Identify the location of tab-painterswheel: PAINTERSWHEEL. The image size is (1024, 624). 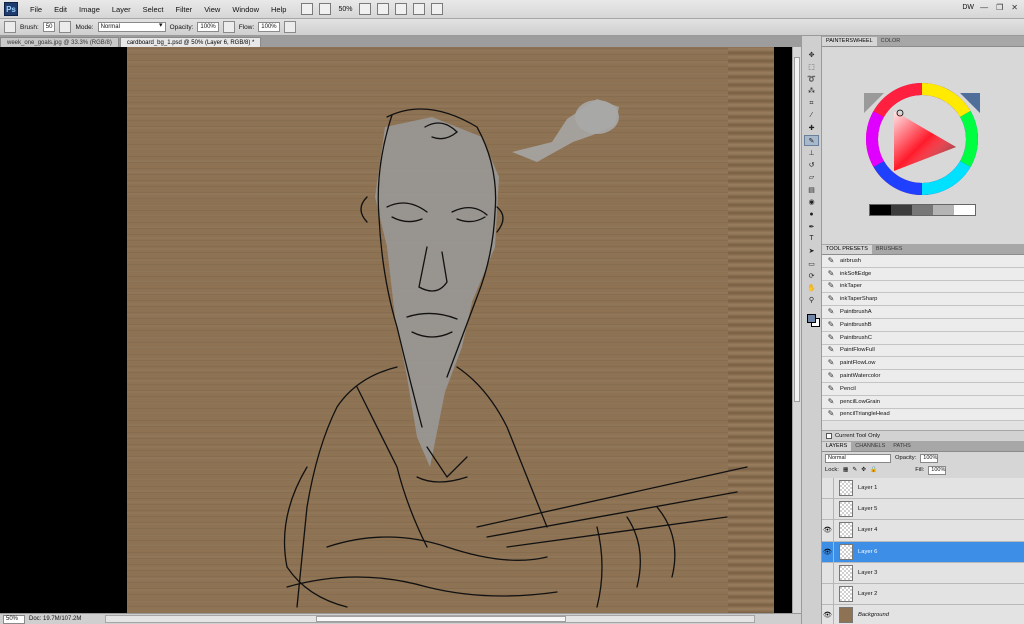
(849, 41).